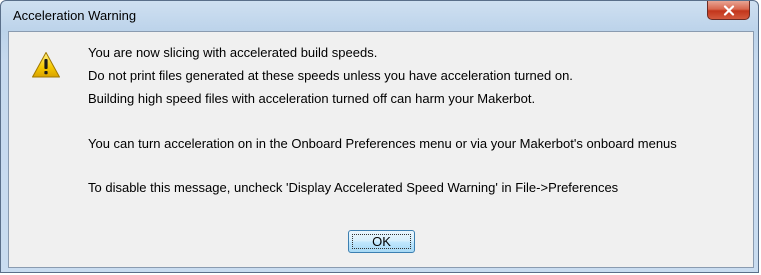 This screenshot has height=275, width=761. What do you see at coordinates (379, 16) in the screenshot?
I see `title-bar: Acceleration Warning` at bounding box center [379, 16].